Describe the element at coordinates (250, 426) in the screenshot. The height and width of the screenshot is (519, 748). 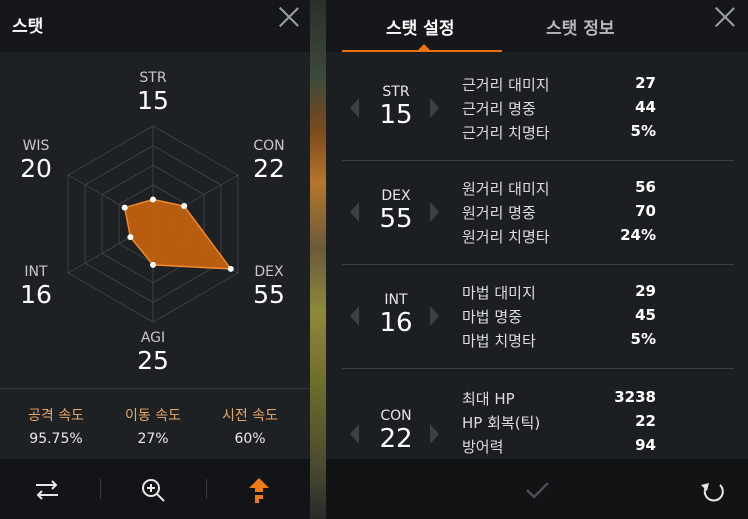
I see `cast-speed: 시전 속도 60%` at that location.